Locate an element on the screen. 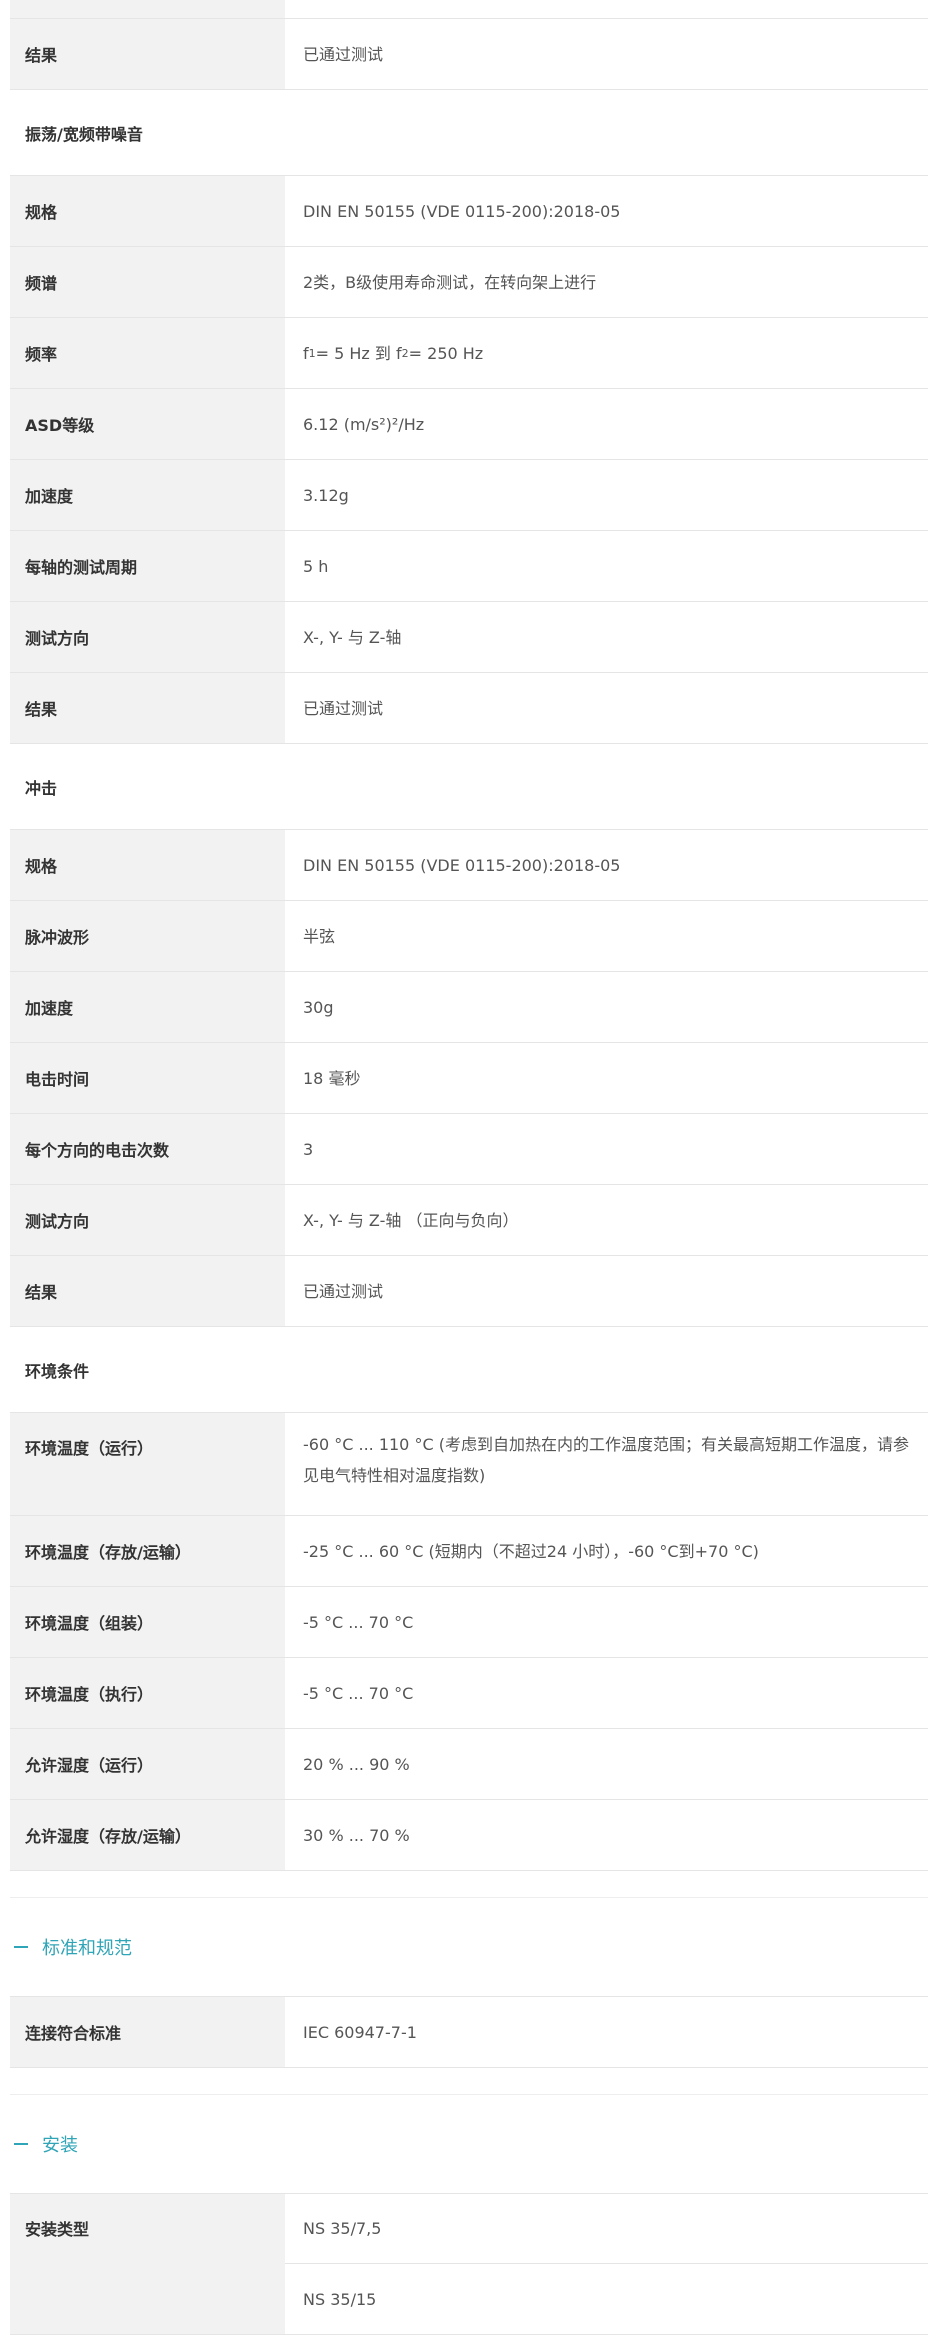  row-value: IEC 60947-7-1 is located at coordinates (360, 2032).